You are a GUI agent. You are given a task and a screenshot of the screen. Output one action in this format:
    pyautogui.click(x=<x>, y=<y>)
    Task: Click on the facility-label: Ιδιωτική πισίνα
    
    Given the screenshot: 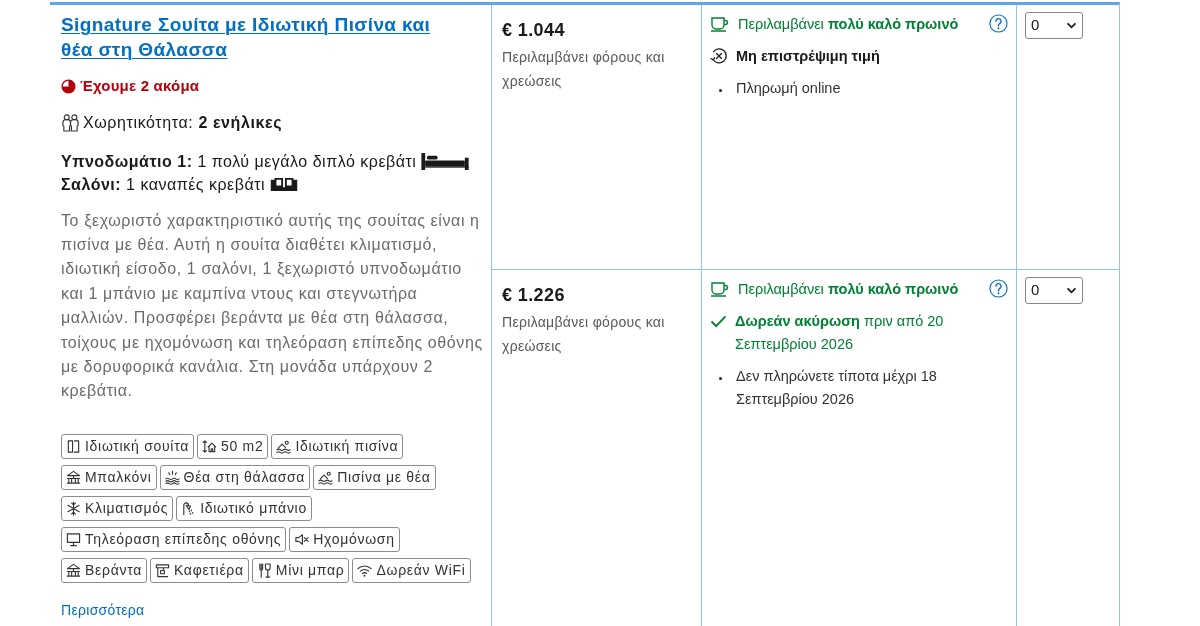 What is the action you would take?
    pyautogui.click(x=347, y=446)
    